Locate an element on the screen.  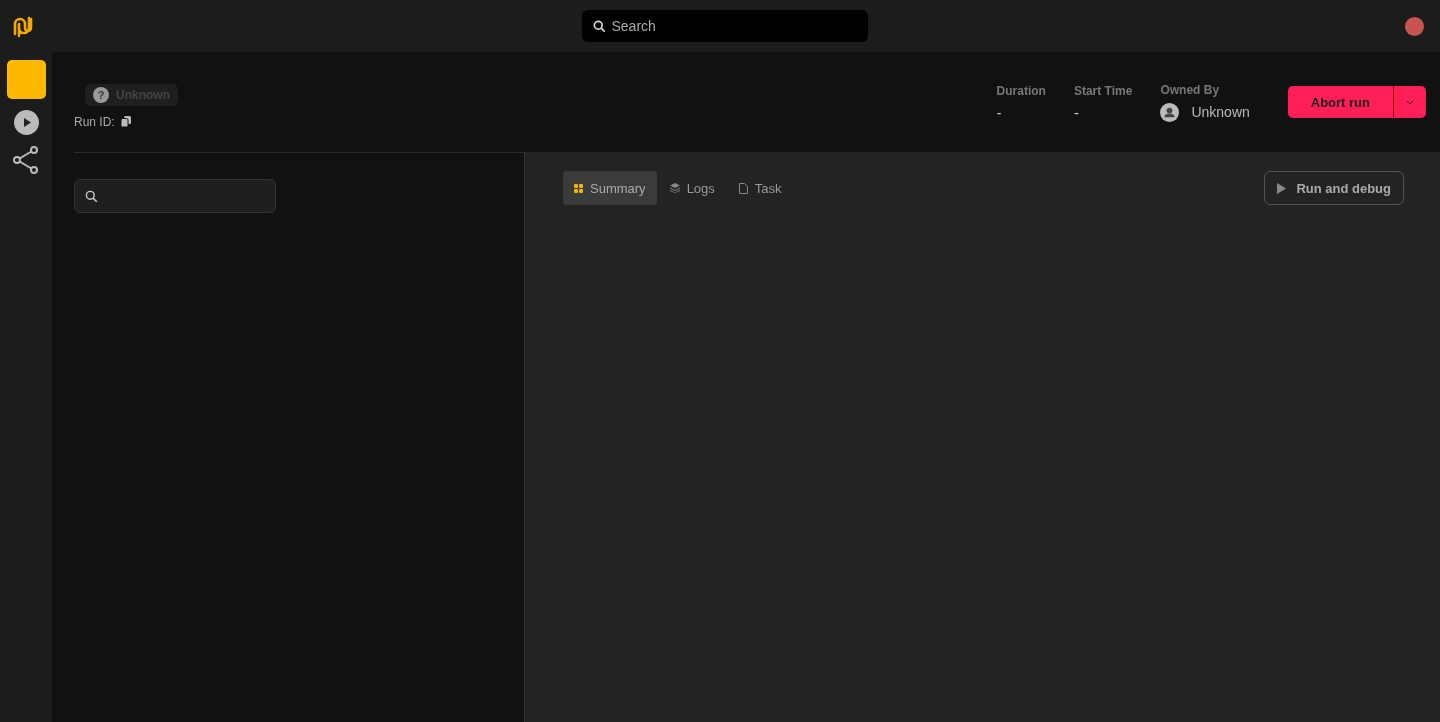
abort-run-button: Abort run is located at coordinates (1340, 102).